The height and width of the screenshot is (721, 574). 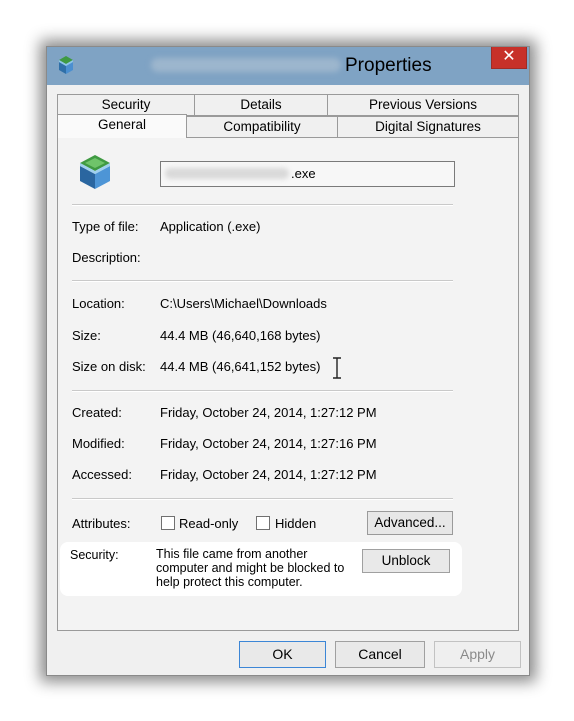 I want to click on tab-previous-versions: Previous Versions, so click(x=423, y=105).